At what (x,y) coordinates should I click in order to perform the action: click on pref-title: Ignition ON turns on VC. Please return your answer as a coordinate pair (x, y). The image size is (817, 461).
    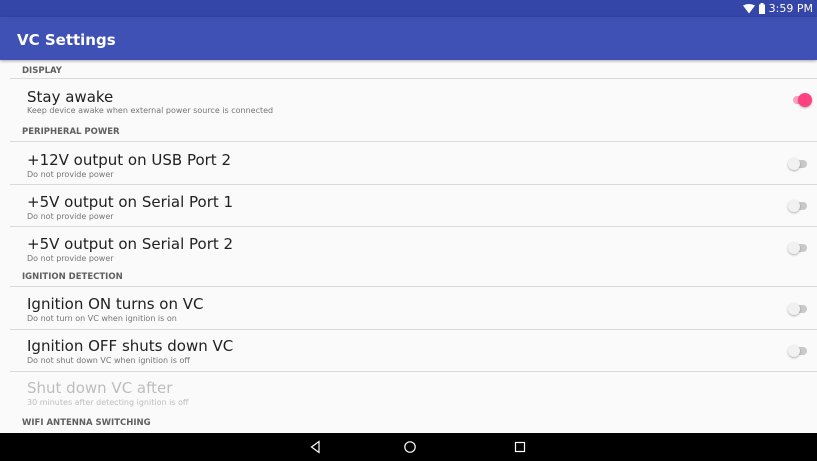
    Looking at the image, I should click on (115, 304).